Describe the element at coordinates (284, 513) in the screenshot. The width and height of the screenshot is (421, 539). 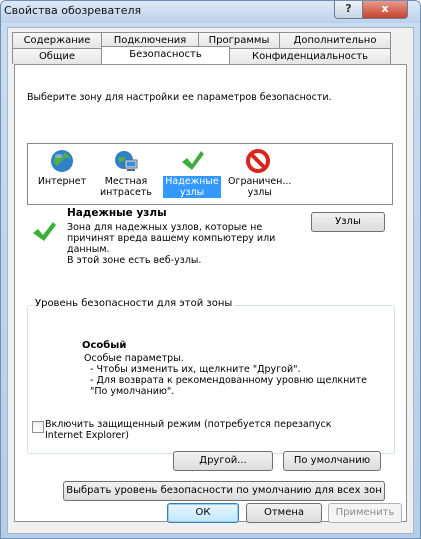
I see `cancel-button: Отмена` at that location.